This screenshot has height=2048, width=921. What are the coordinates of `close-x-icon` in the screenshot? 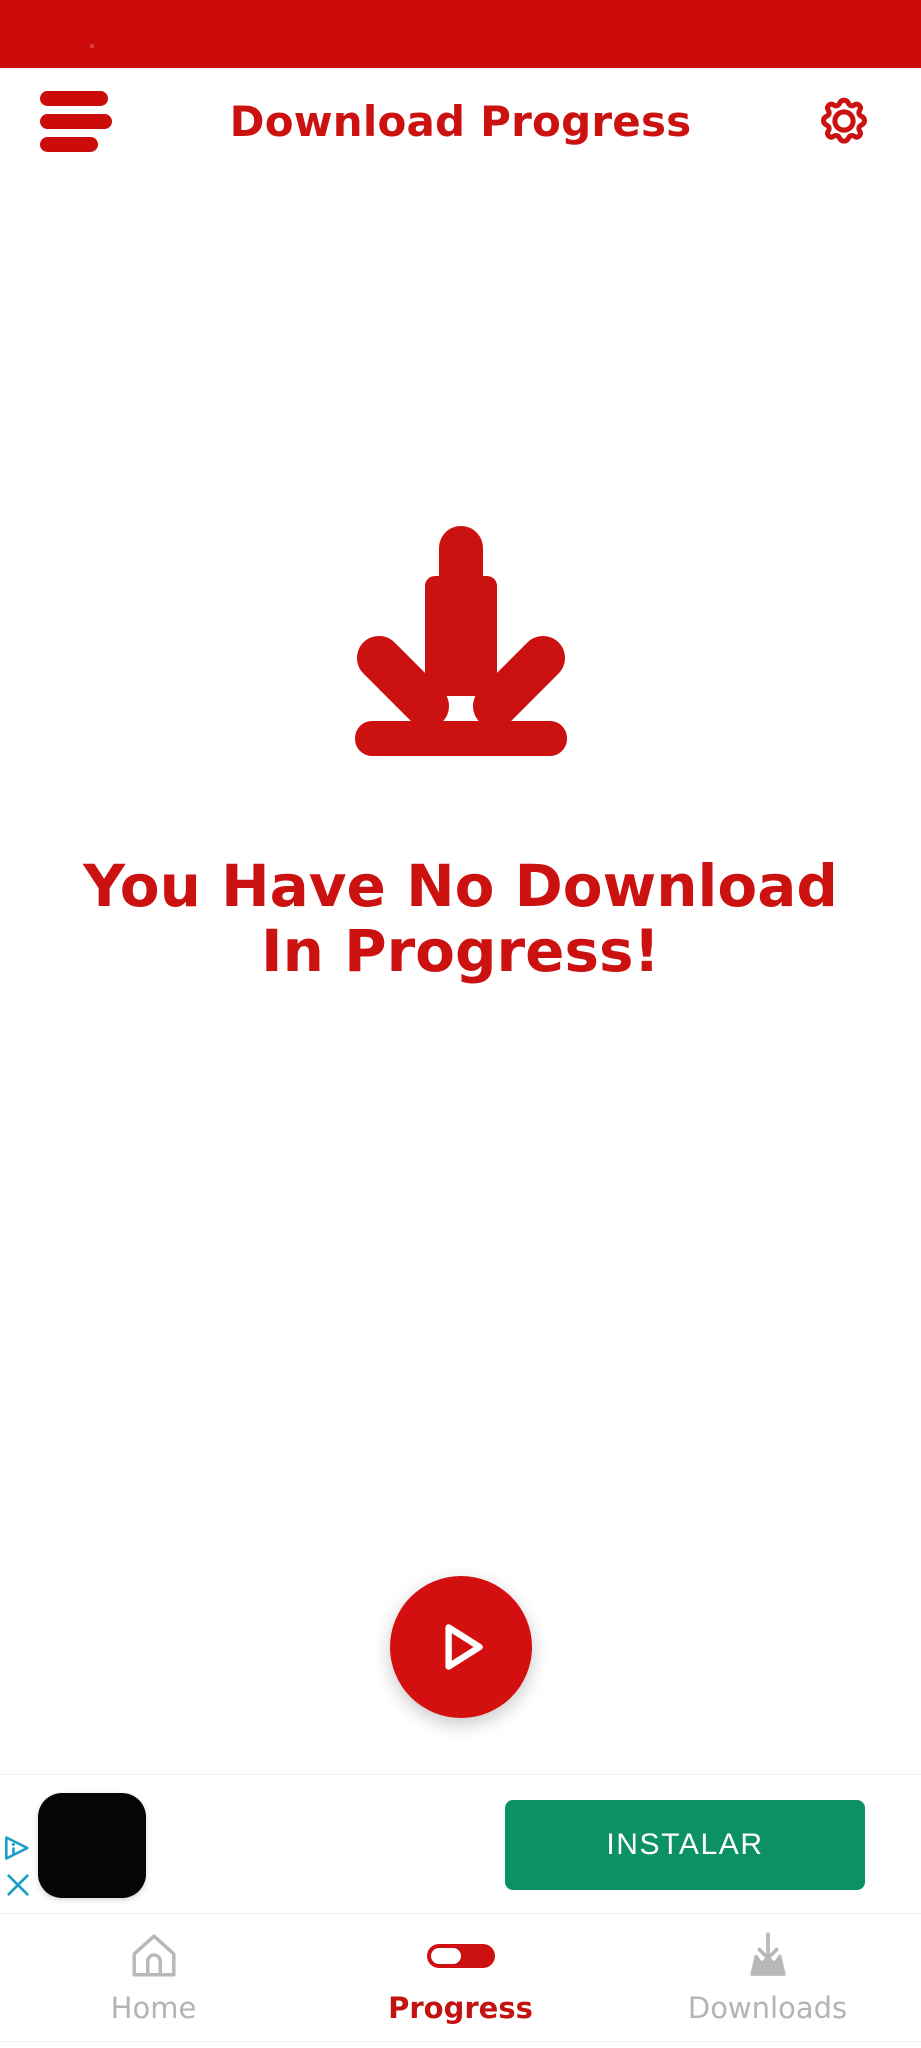 It's located at (18, 1885).